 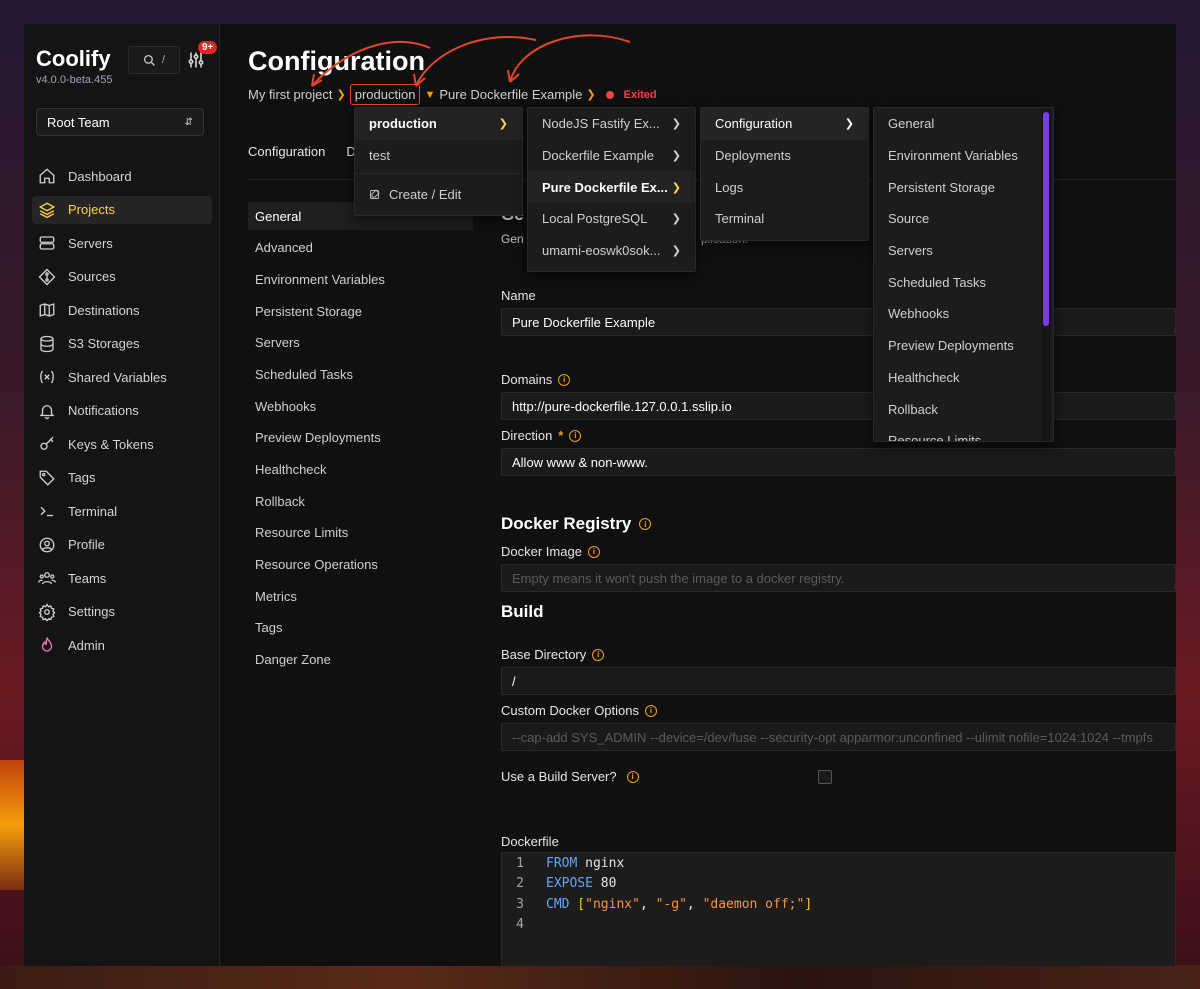 I want to click on breadcrumb-resource: Pure Dockerfile Example, so click(x=510, y=94).